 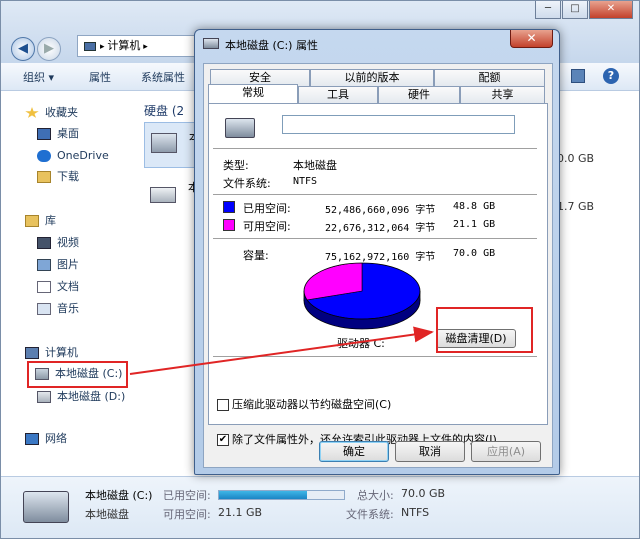 I want to click on detail-name: 本地磁盘 (C:), so click(x=119, y=495).